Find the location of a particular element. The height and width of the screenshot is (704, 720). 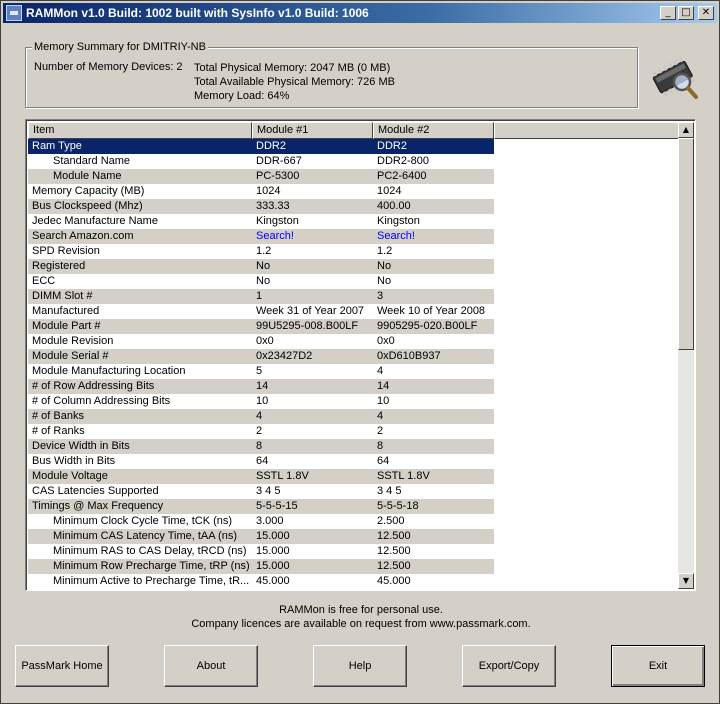

table-row: Search Amazon.com Search! Search! is located at coordinates (353, 236).